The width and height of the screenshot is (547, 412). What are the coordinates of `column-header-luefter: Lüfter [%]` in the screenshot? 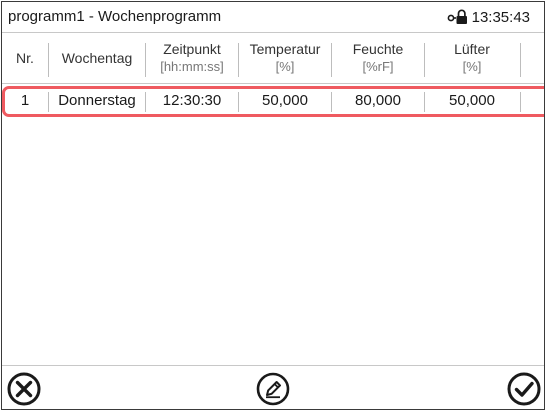 It's located at (472, 58).